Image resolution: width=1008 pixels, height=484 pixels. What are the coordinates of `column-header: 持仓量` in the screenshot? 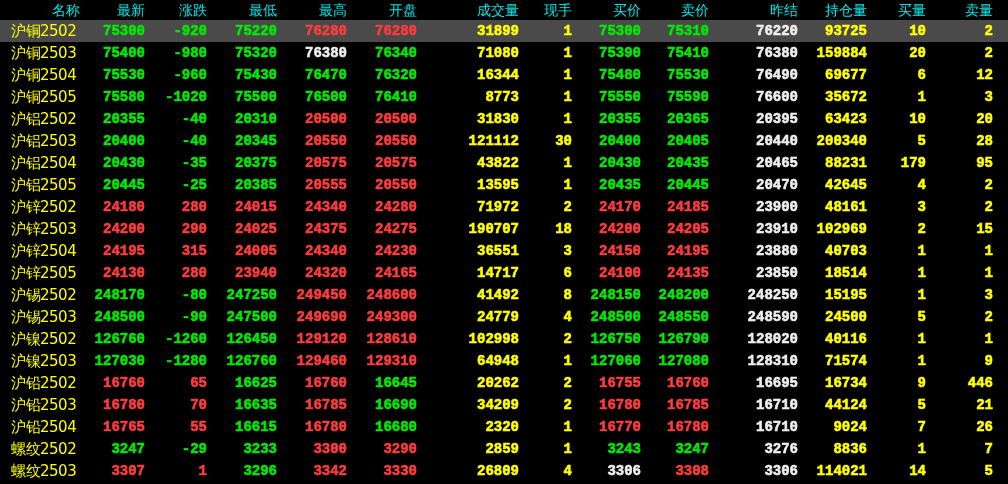 It's located at (832, 10).